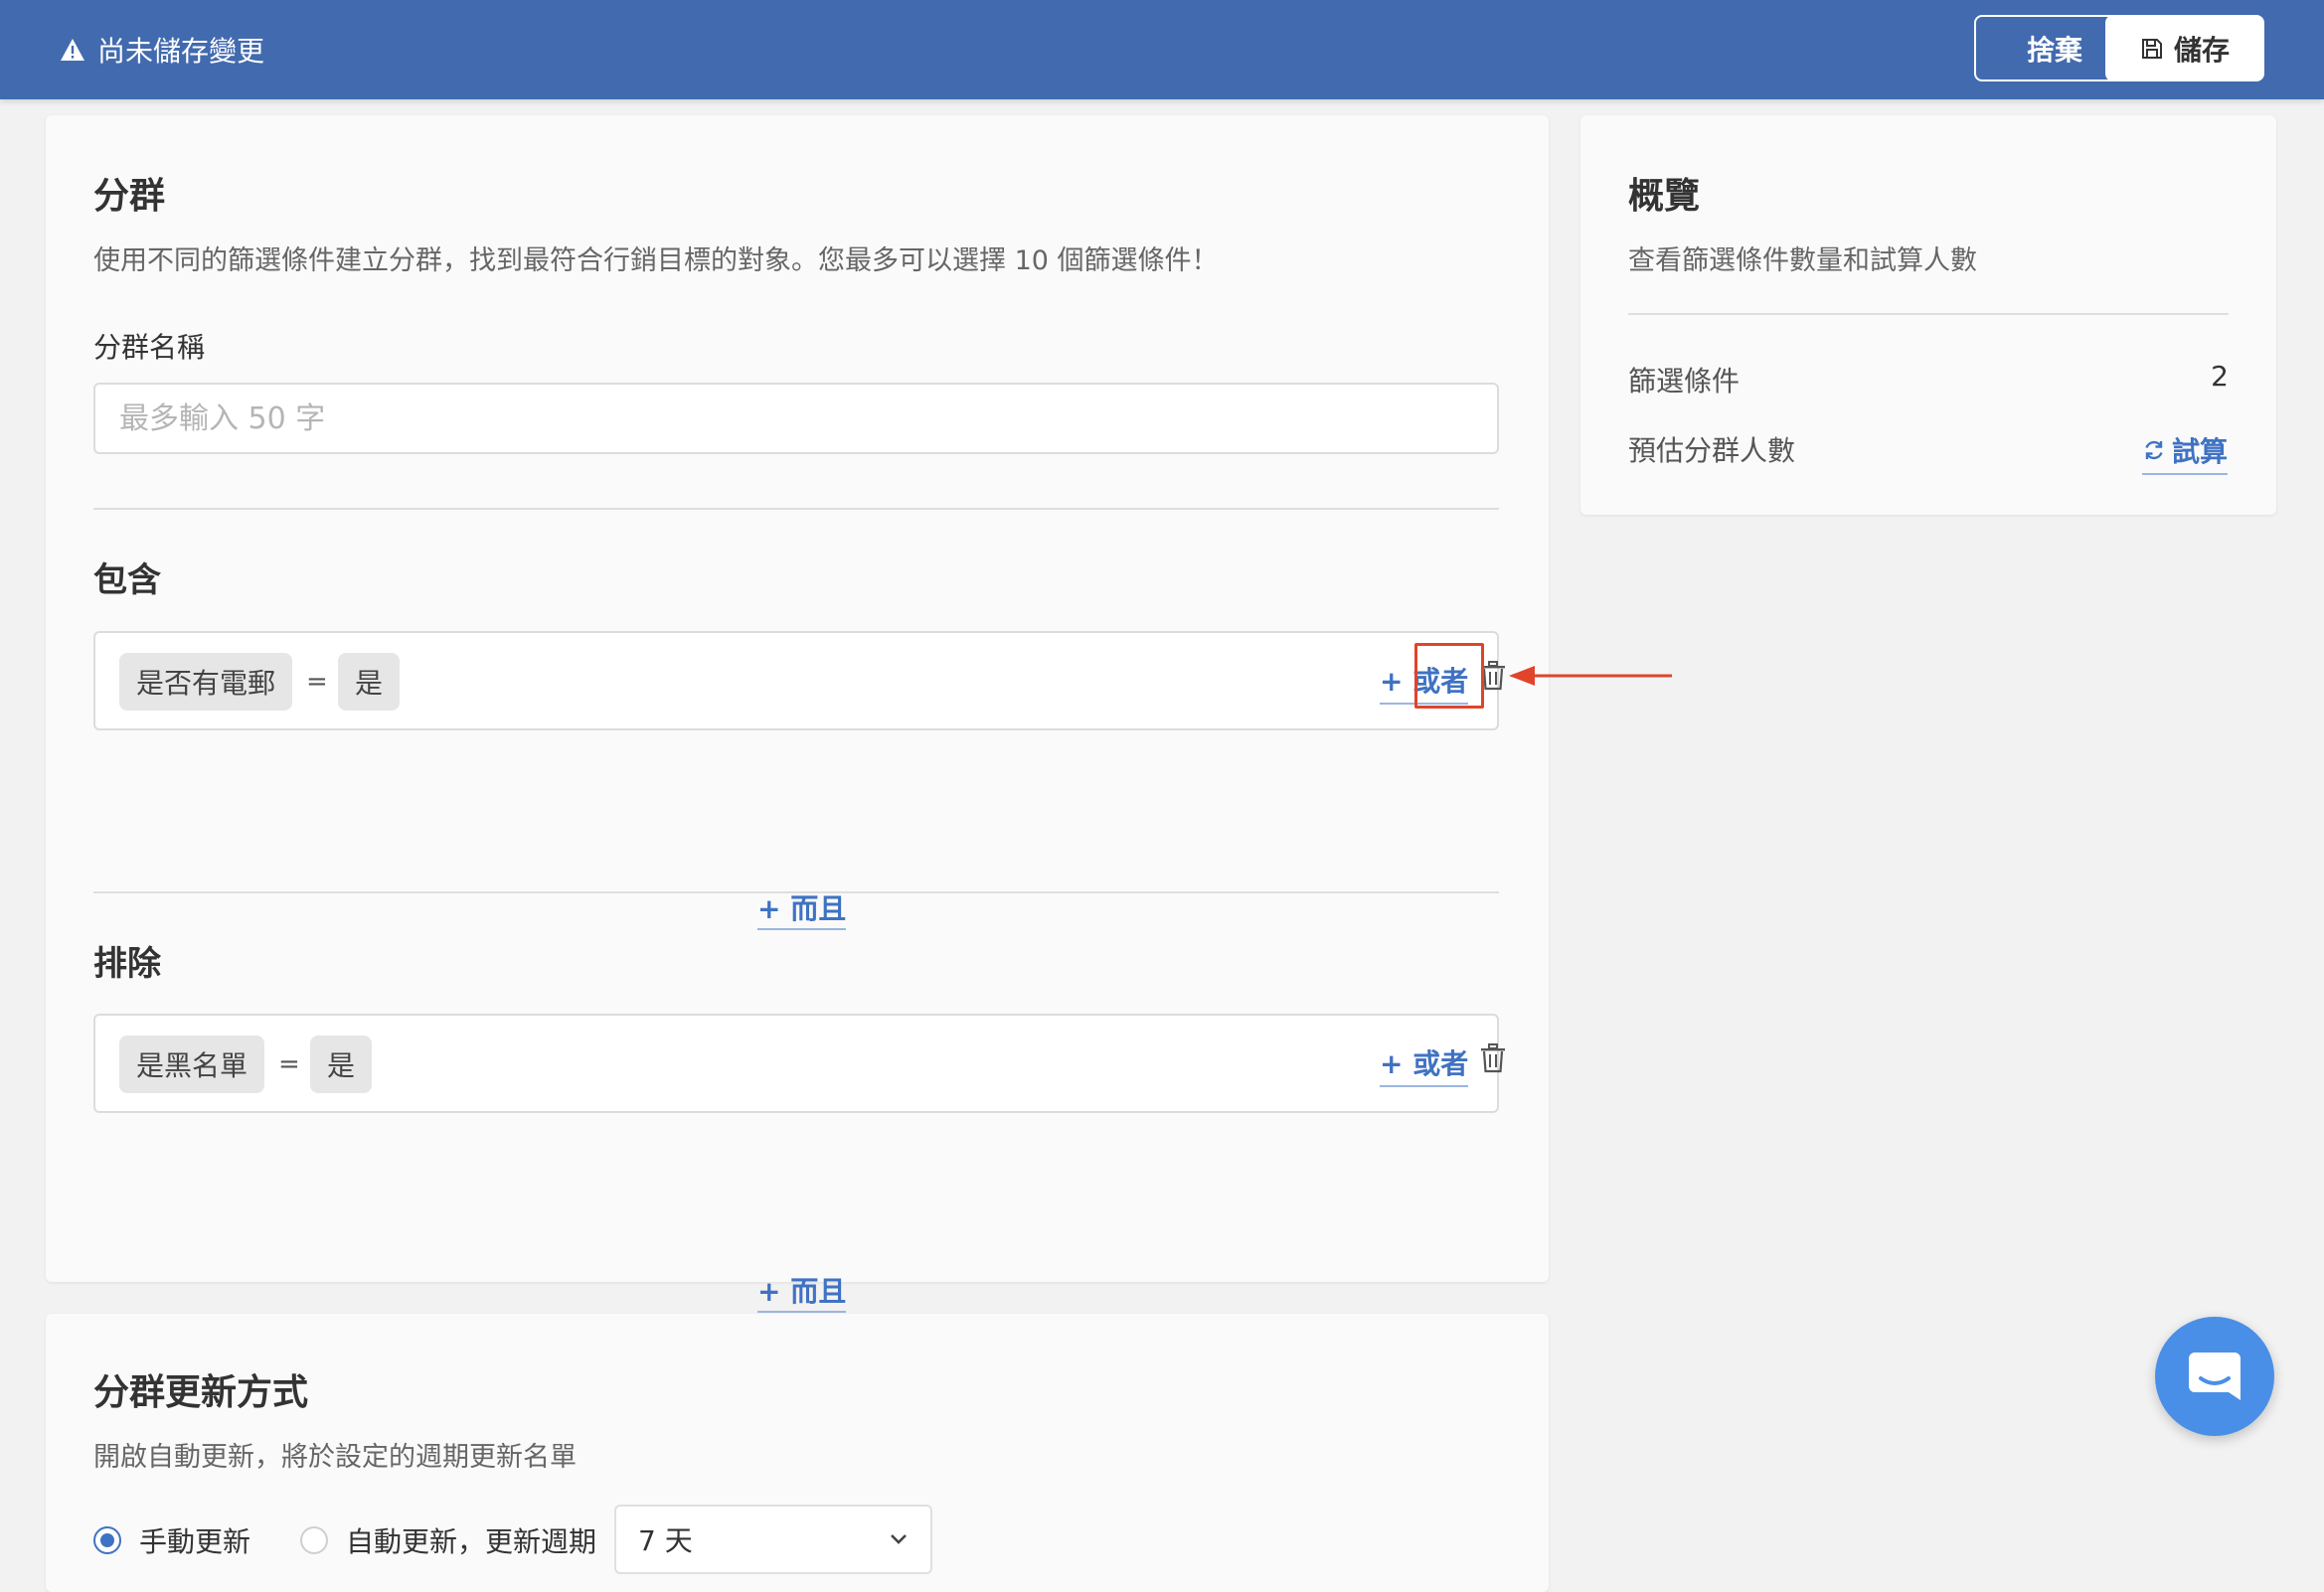 This screenshot has width=2324, height=1592. I want to click on auto-update-radio: 自動更新，更新週期, so click(448, 1540).